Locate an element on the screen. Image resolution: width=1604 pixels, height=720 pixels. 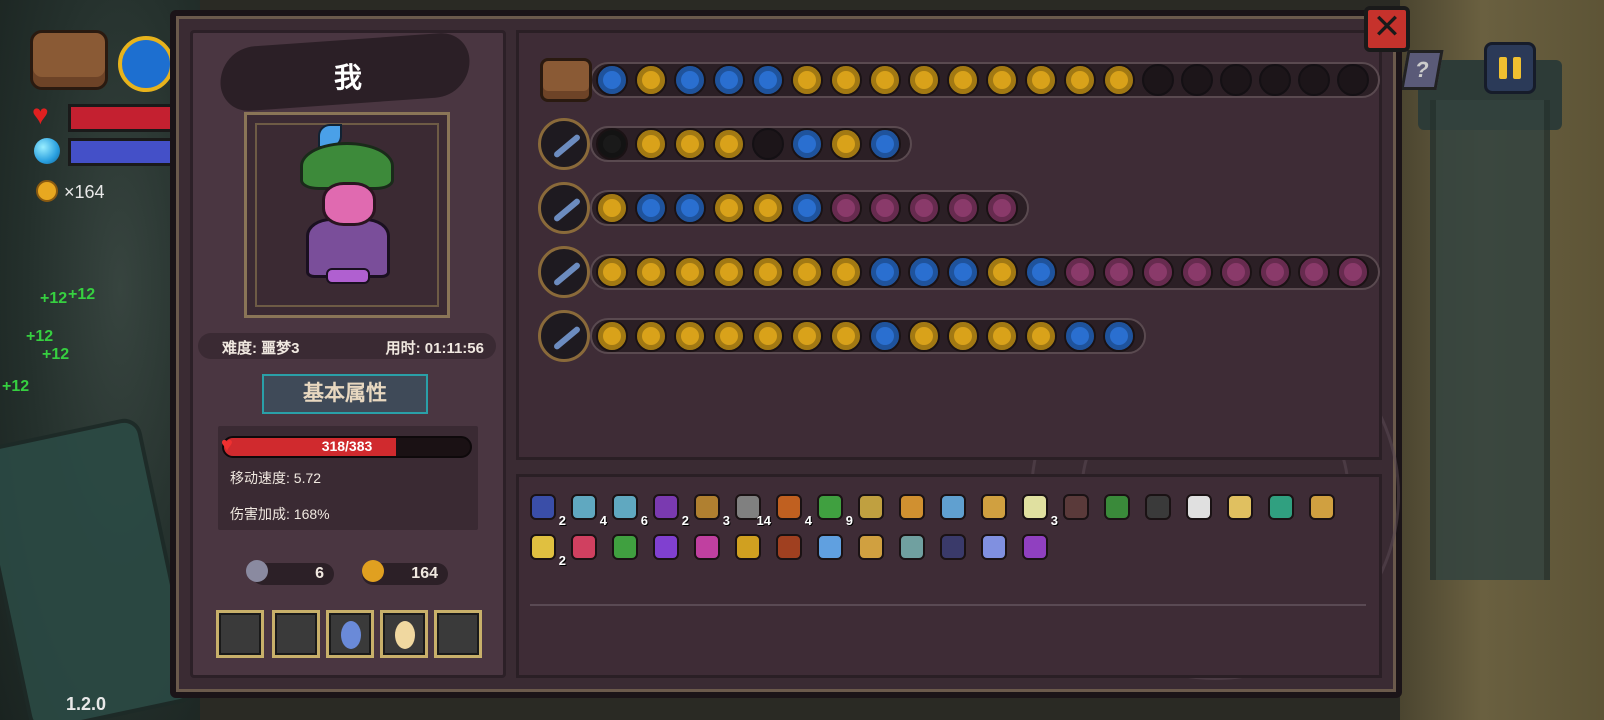
bow-icon is located at coordinates (612, 144).